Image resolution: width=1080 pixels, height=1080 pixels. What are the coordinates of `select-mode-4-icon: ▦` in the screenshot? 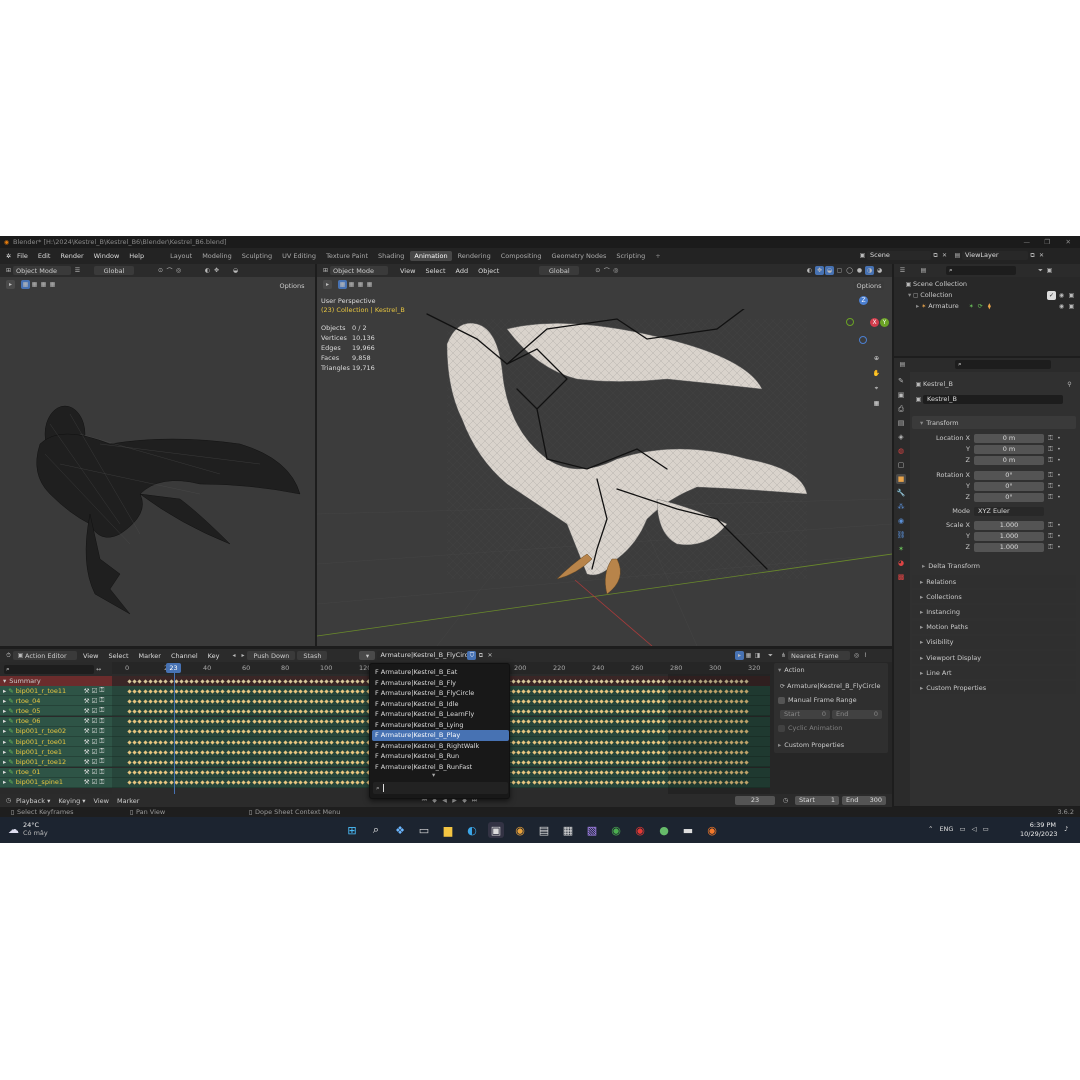 It's located at (52, 284).